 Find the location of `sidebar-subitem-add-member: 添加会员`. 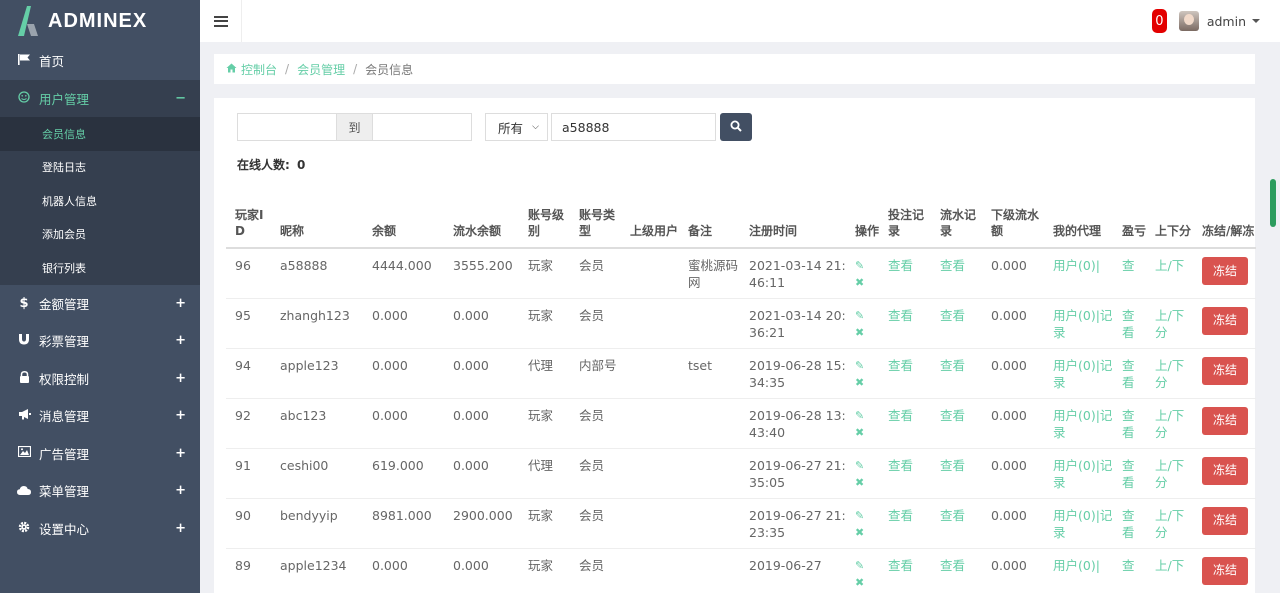

sidebar-subitem-add-member: 添加会员 is located at coordinates (100, 235).